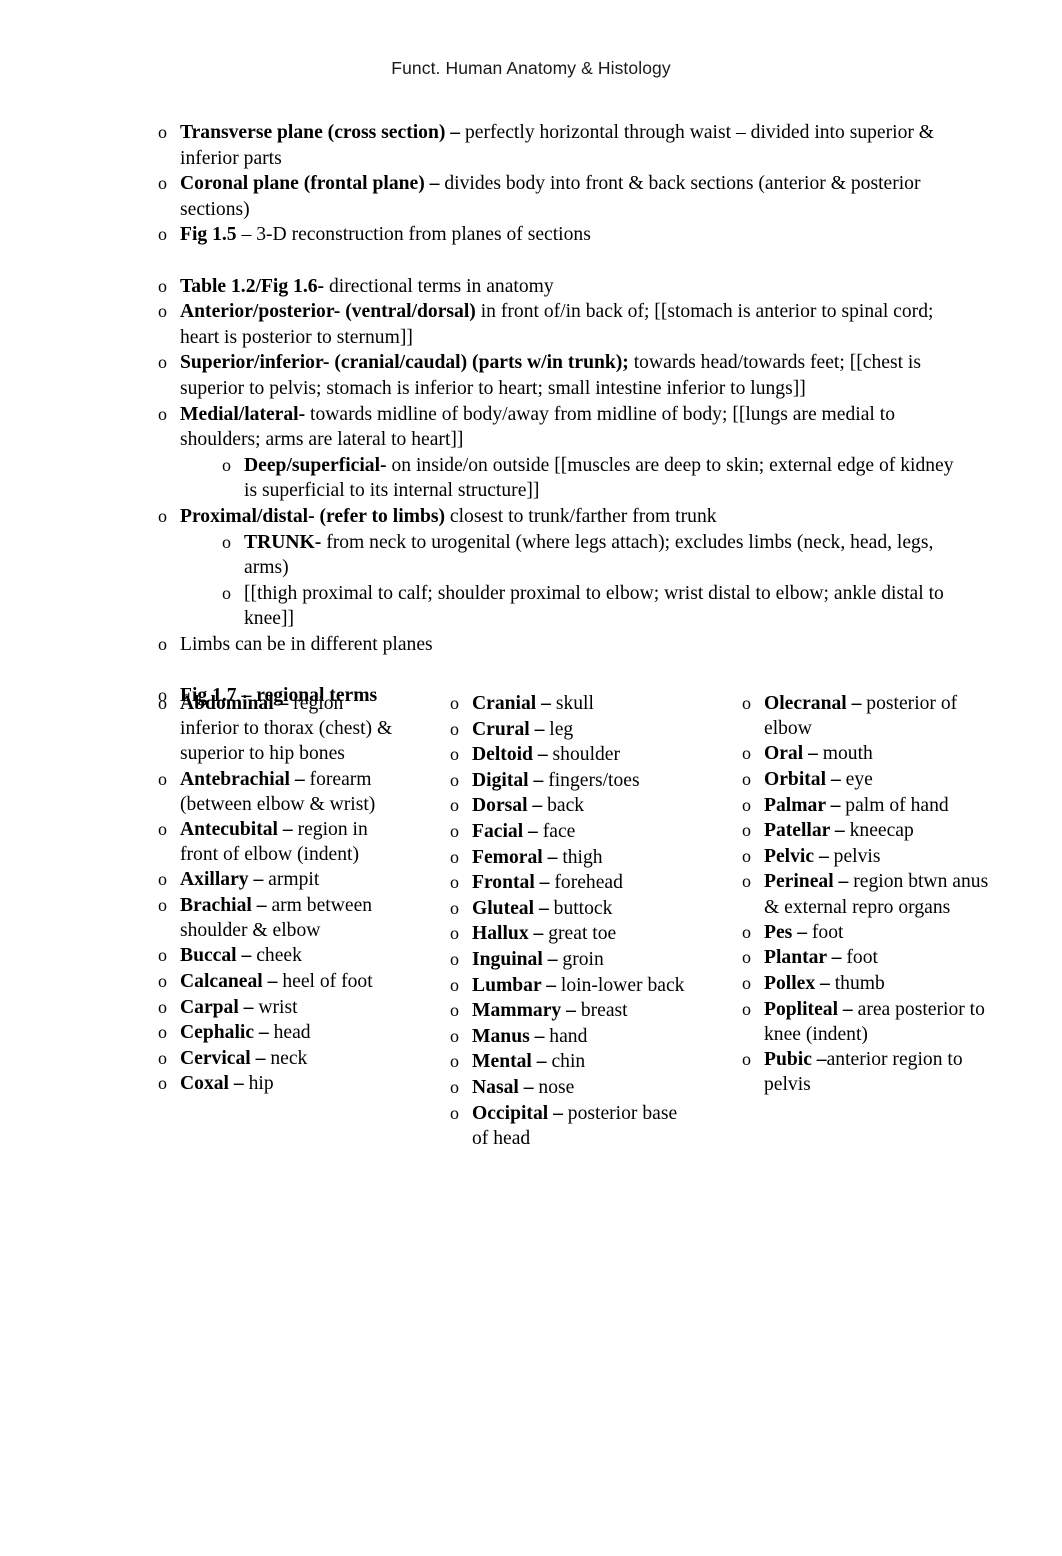 The height and width of the screenshot is (1556, 1062). I want to click on regional-term-item: o Plantar – foot, so click(869, 958).